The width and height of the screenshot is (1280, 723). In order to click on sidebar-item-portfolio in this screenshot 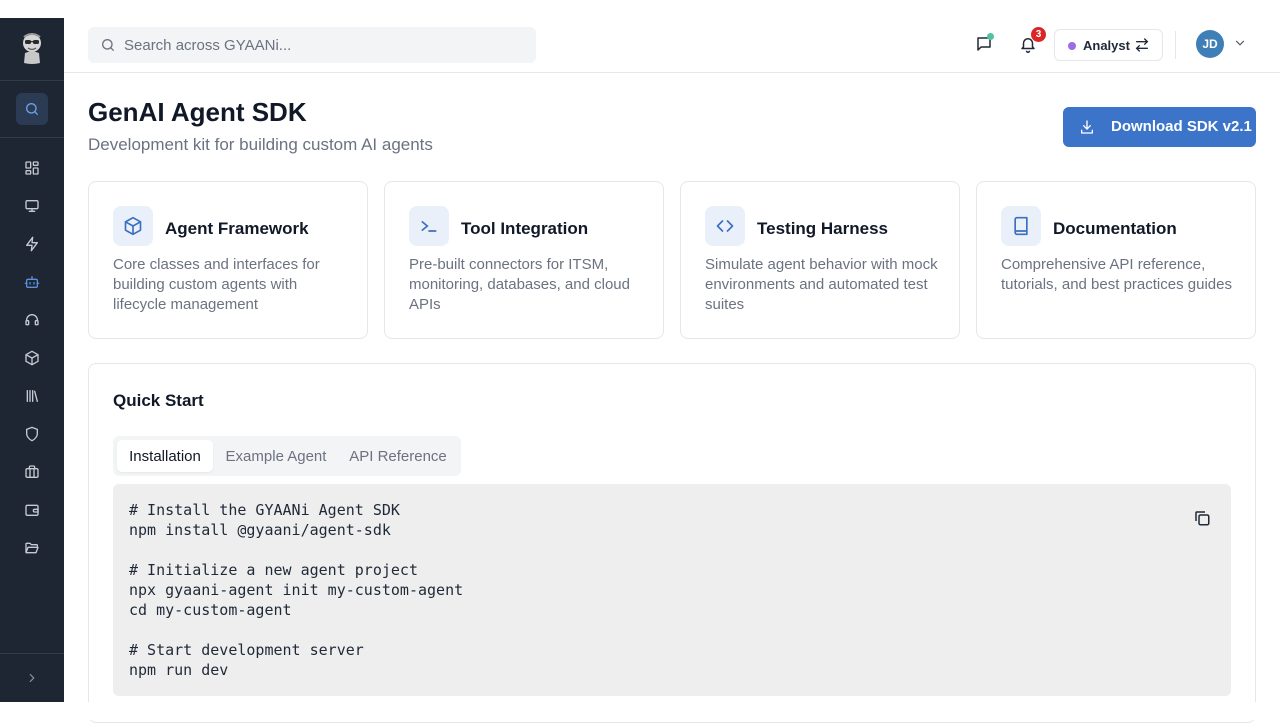, I will do `click(32, 472)`.